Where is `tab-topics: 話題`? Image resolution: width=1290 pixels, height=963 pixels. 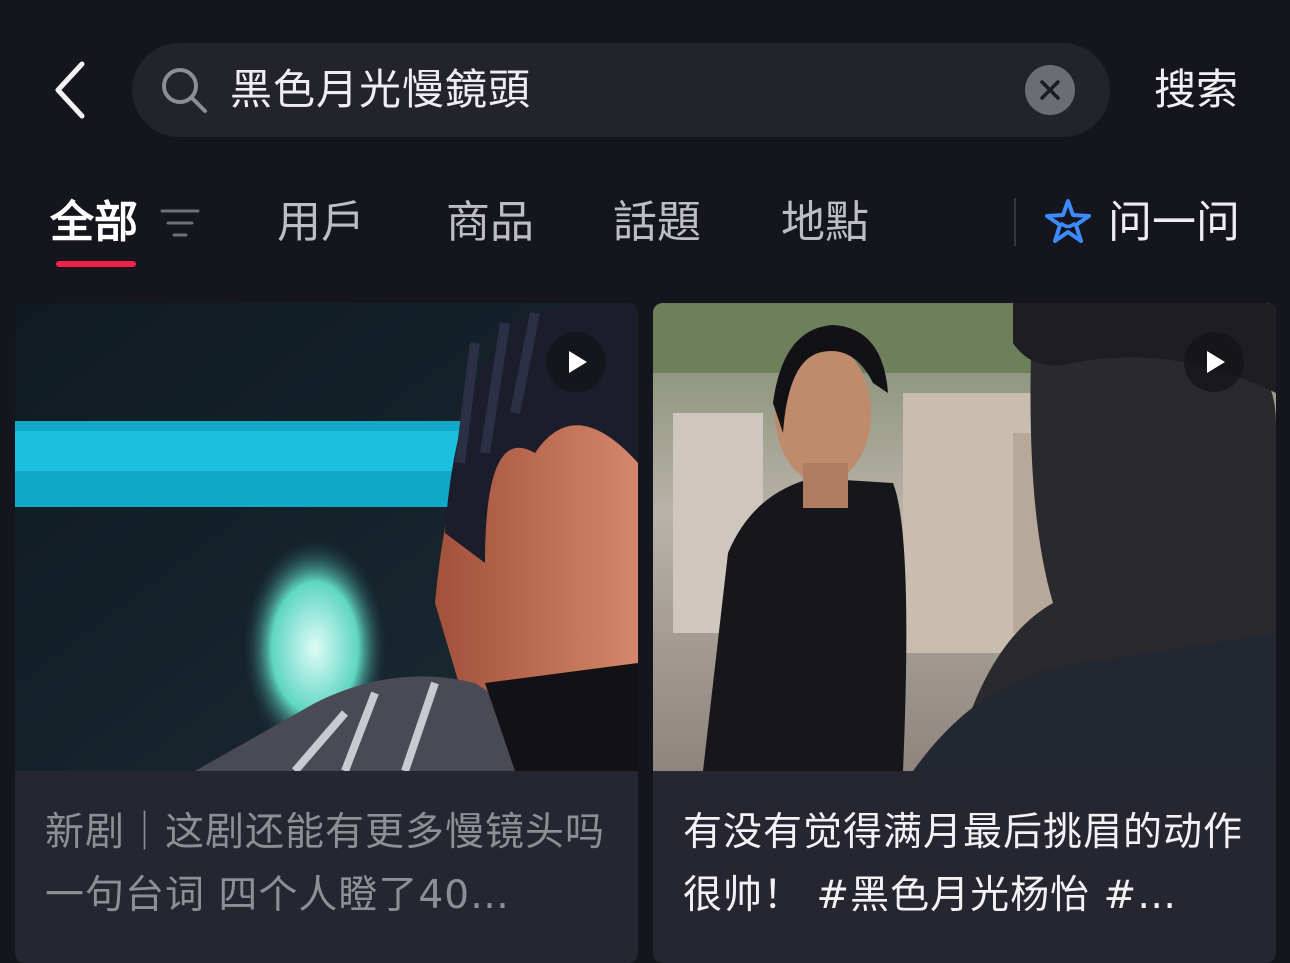
tab-topics: 話題 is located at coordinates (657, 223).